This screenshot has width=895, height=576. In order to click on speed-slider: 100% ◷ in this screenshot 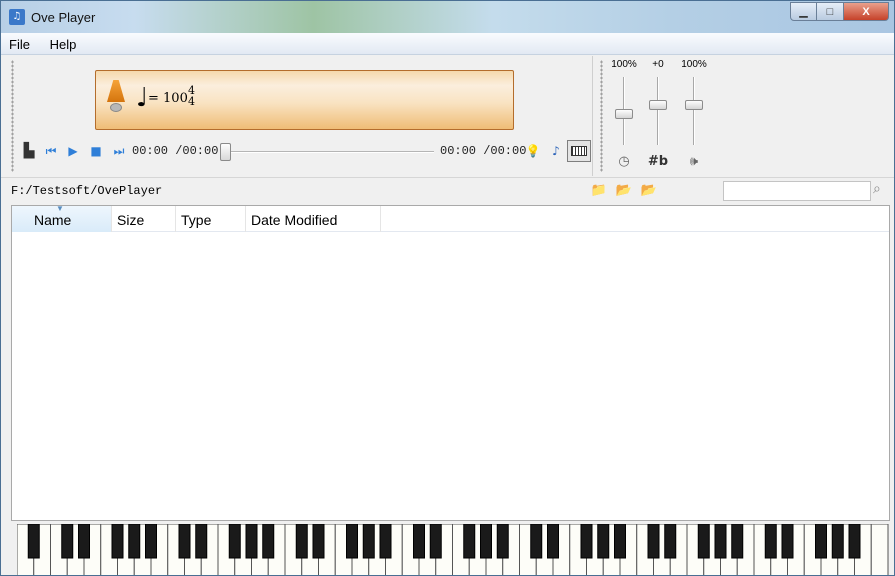, I will do `click(624, 116)`.